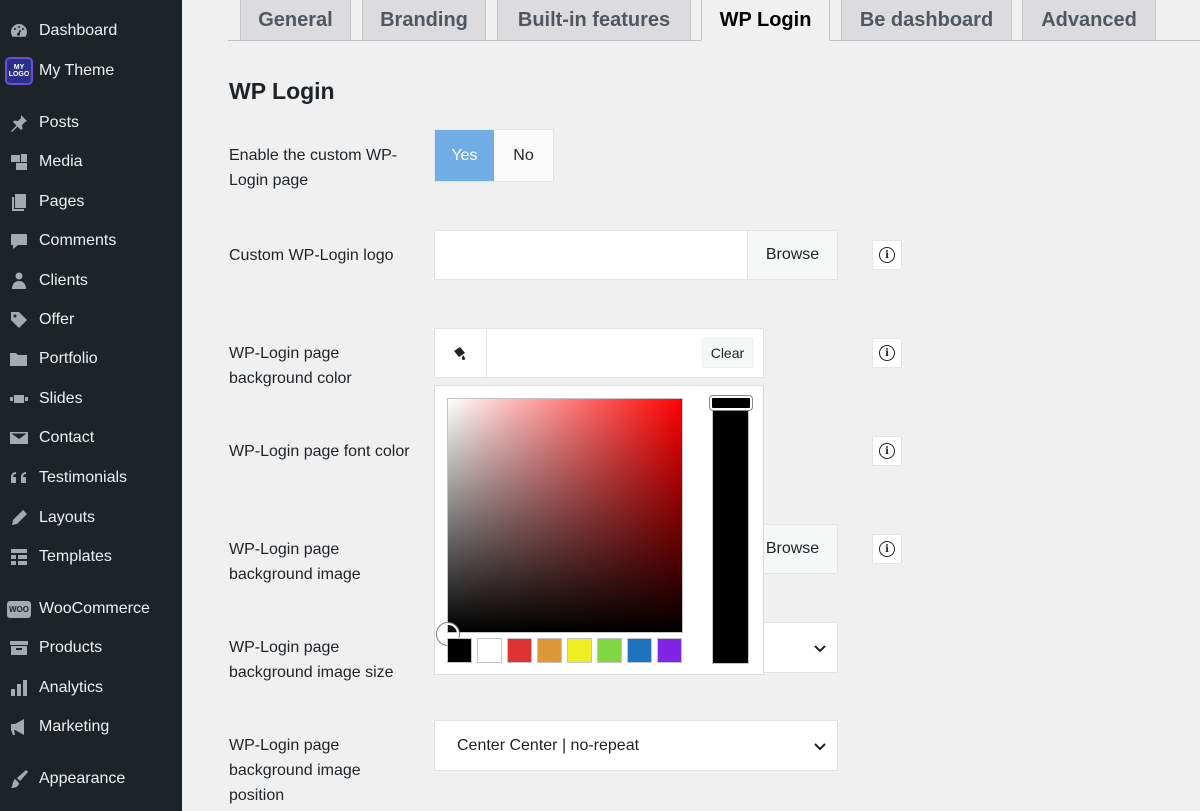 This screenshot has width=1200, height=811. Describe the element at coordinates (62, 201) in the screenshot. I see `sidebar-item-label: Pages` at that location.